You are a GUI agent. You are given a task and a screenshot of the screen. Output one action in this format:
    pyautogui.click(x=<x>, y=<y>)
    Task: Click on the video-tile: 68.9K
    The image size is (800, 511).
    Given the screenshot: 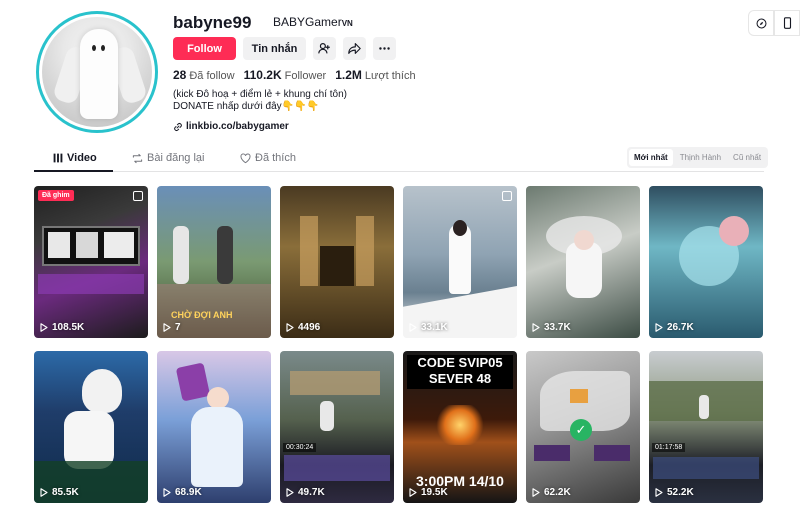 What is the action you would take?
    pyautogui.click(x=214, y=427)
    